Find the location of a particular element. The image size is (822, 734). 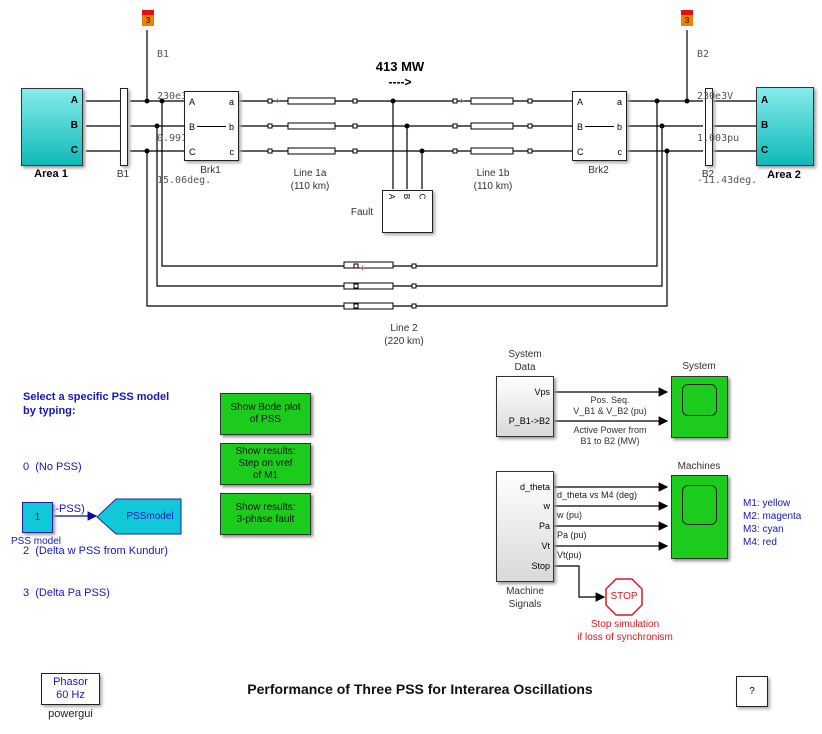

b2-meas-tag-icon: 3 is located at coordinates (687, 18).